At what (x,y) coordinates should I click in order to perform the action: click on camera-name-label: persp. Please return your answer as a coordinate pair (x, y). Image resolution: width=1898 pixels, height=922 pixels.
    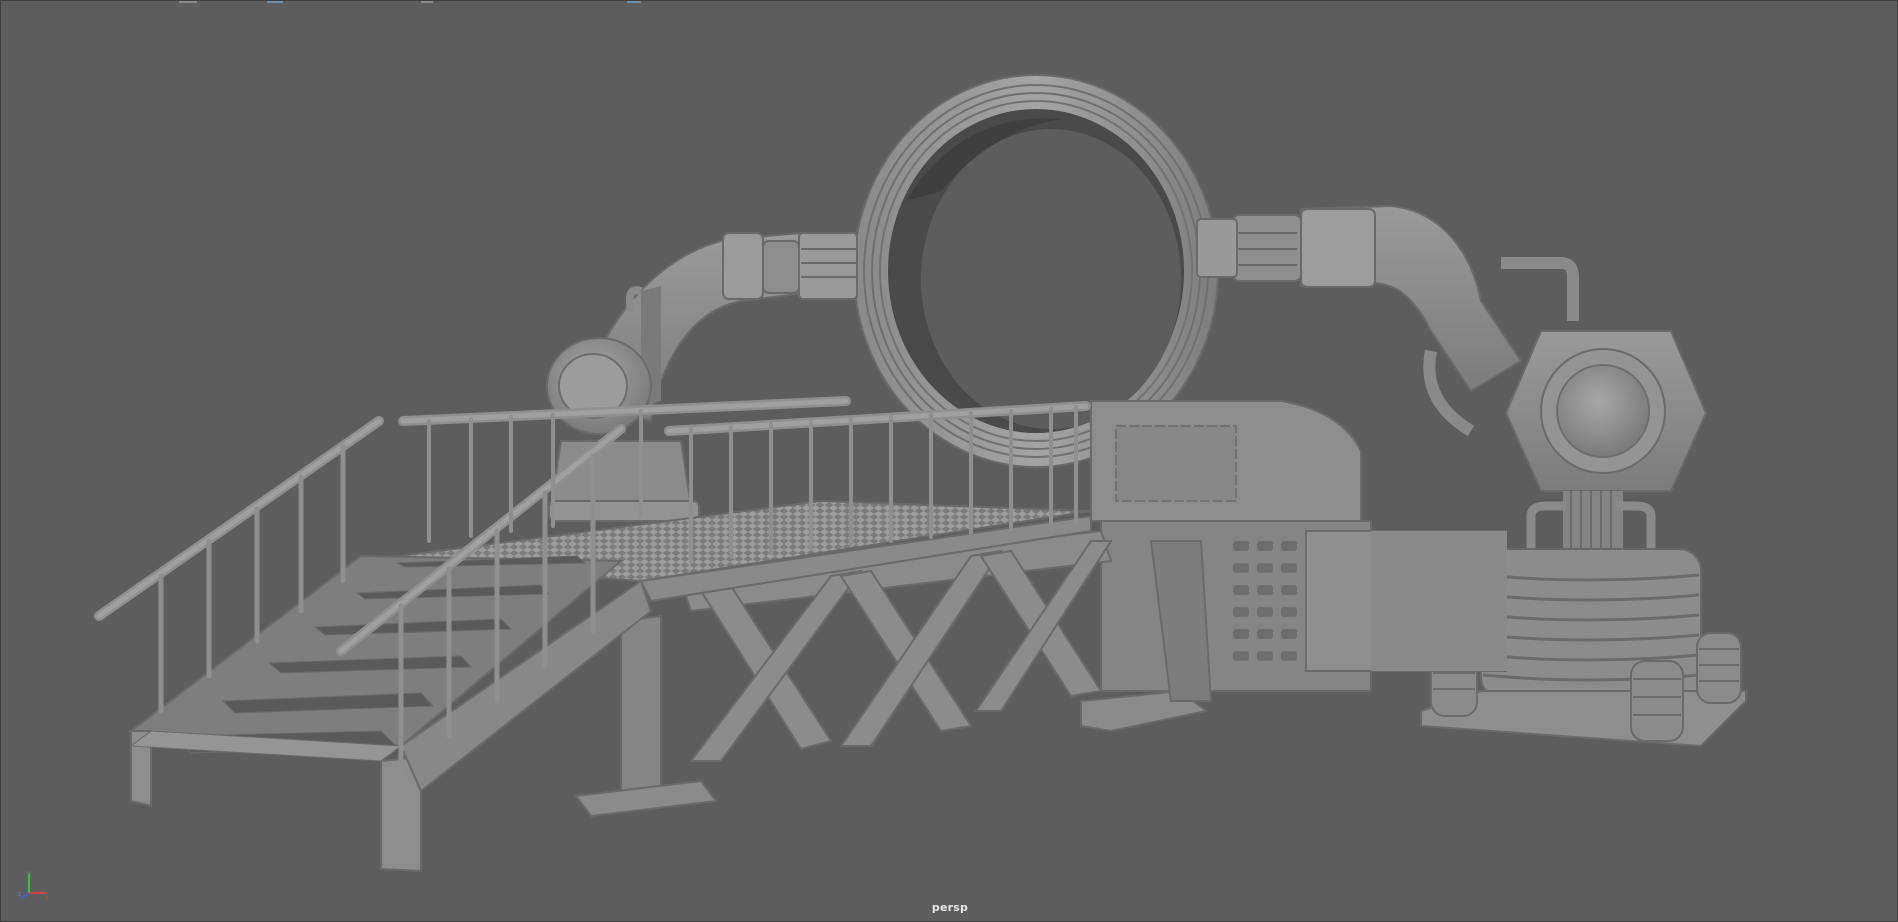
    Looking at the image, I should click on (950, 907).